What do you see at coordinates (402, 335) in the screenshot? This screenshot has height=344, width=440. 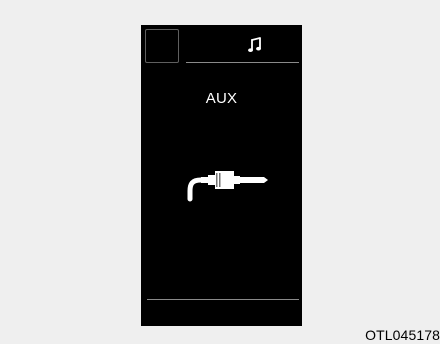 I see `figure-code: OTL045178` at bounding box center [402, 335].